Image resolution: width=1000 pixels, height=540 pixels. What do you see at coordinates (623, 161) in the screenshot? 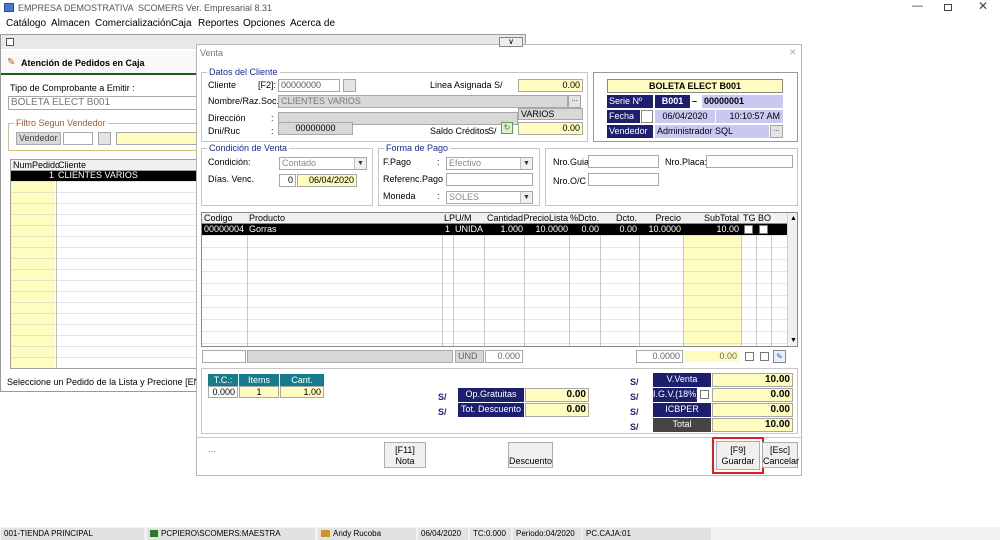
I see `nro-guia-field` at bounding box center [623, 161].